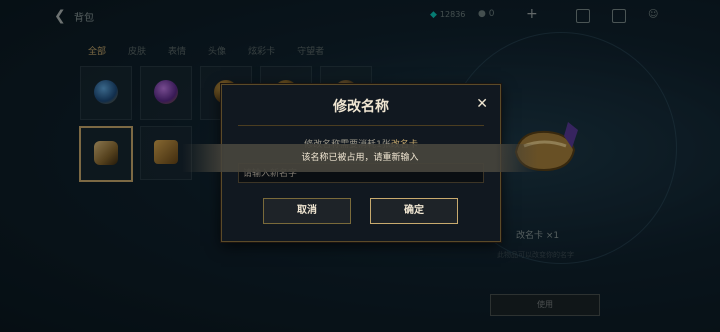 This screenshot has width=720, height=332. I want to click on divider, so click(361, 125).